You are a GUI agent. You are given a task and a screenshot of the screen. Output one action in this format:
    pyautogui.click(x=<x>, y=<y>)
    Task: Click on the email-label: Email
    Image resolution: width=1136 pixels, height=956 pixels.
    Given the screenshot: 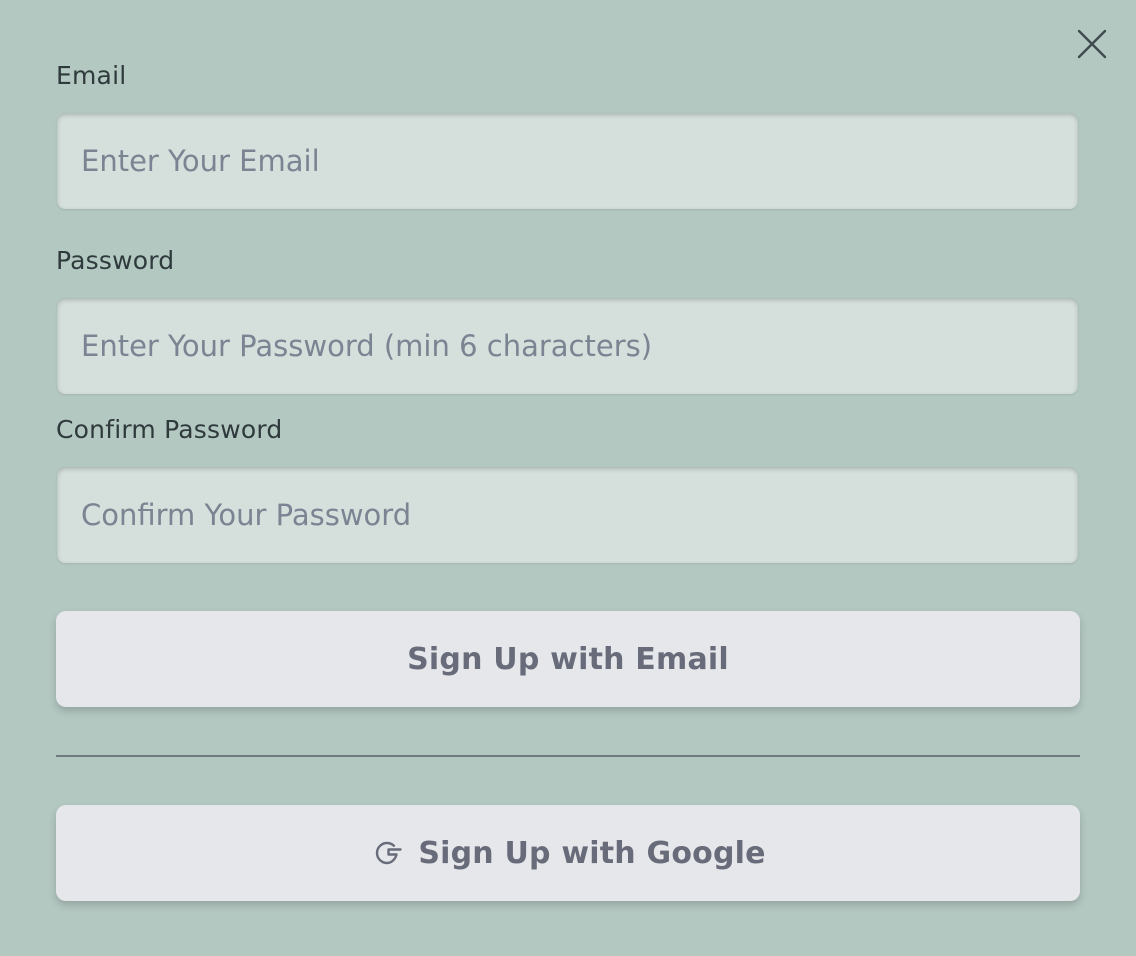 What is the action you would take?
    pyautogui.click(x=91, y=75)
    